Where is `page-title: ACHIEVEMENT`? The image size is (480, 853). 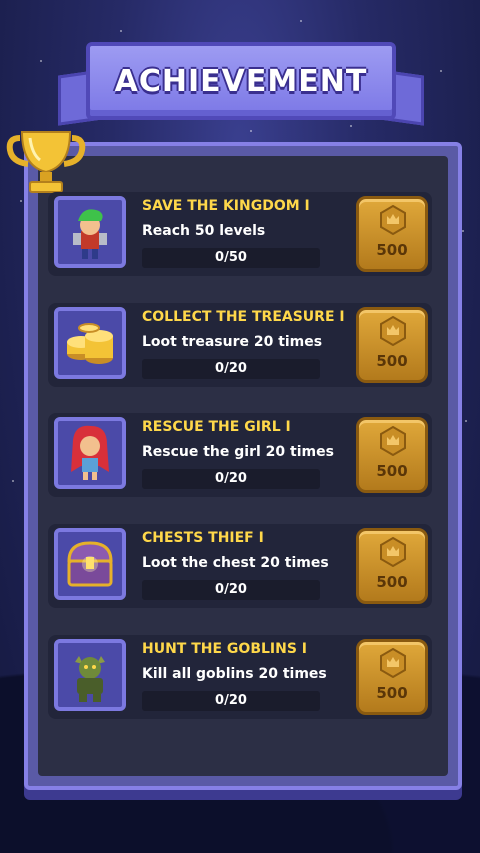 page-title: ACHIEVEMENT is located at coordinates (241, 81).